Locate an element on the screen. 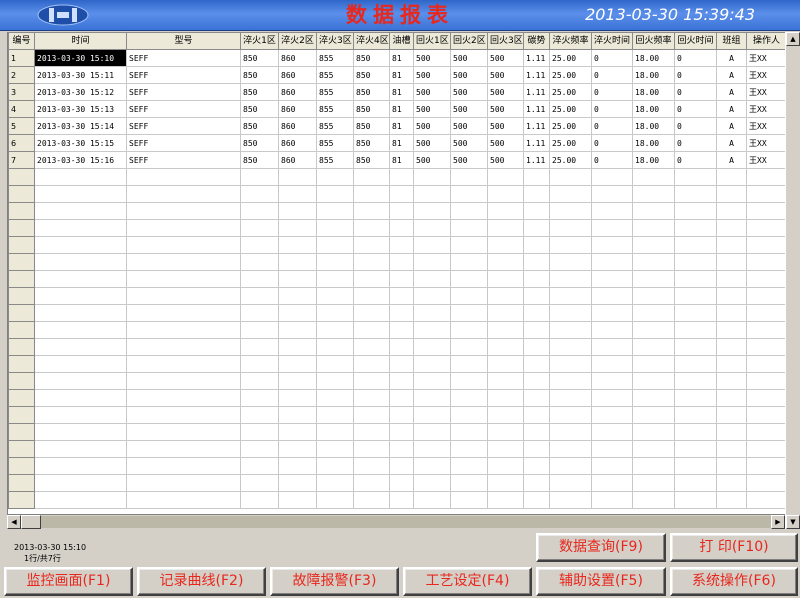 This screenshot has height=598, width=800. row-number-cell: 6 is located at coordinates (21, 143).